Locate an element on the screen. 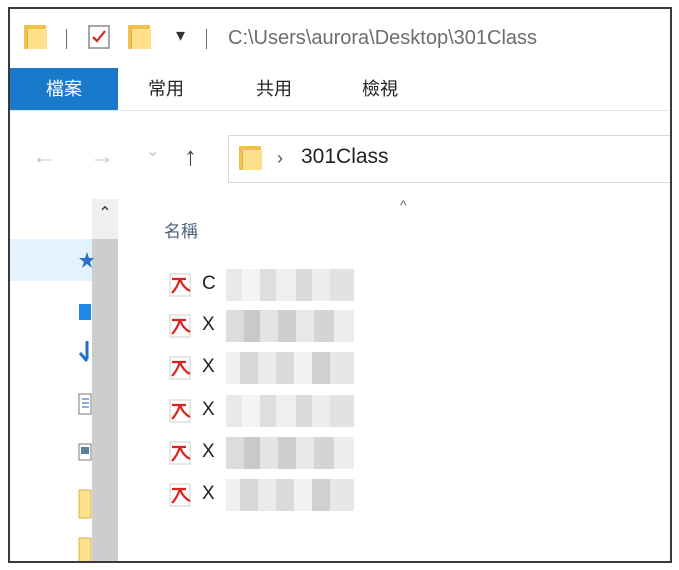 The height and width of the screenshot is (570, 679). sort-ascending-icon: ^ is located at coordinates (403, 205).